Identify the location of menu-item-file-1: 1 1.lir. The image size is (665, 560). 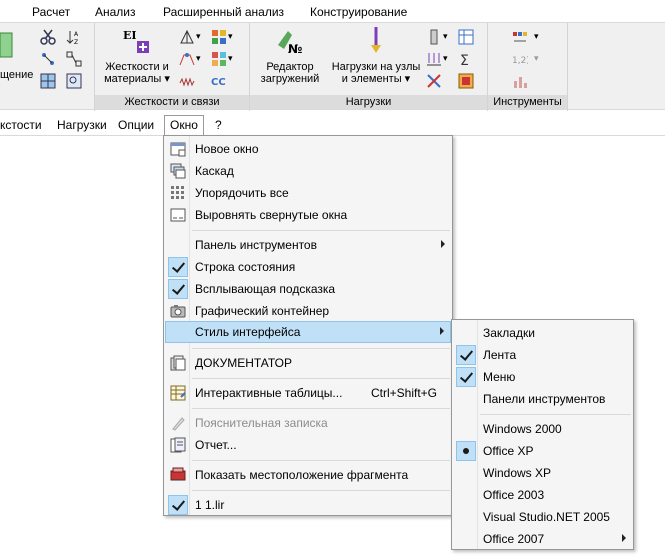
(308, 505).